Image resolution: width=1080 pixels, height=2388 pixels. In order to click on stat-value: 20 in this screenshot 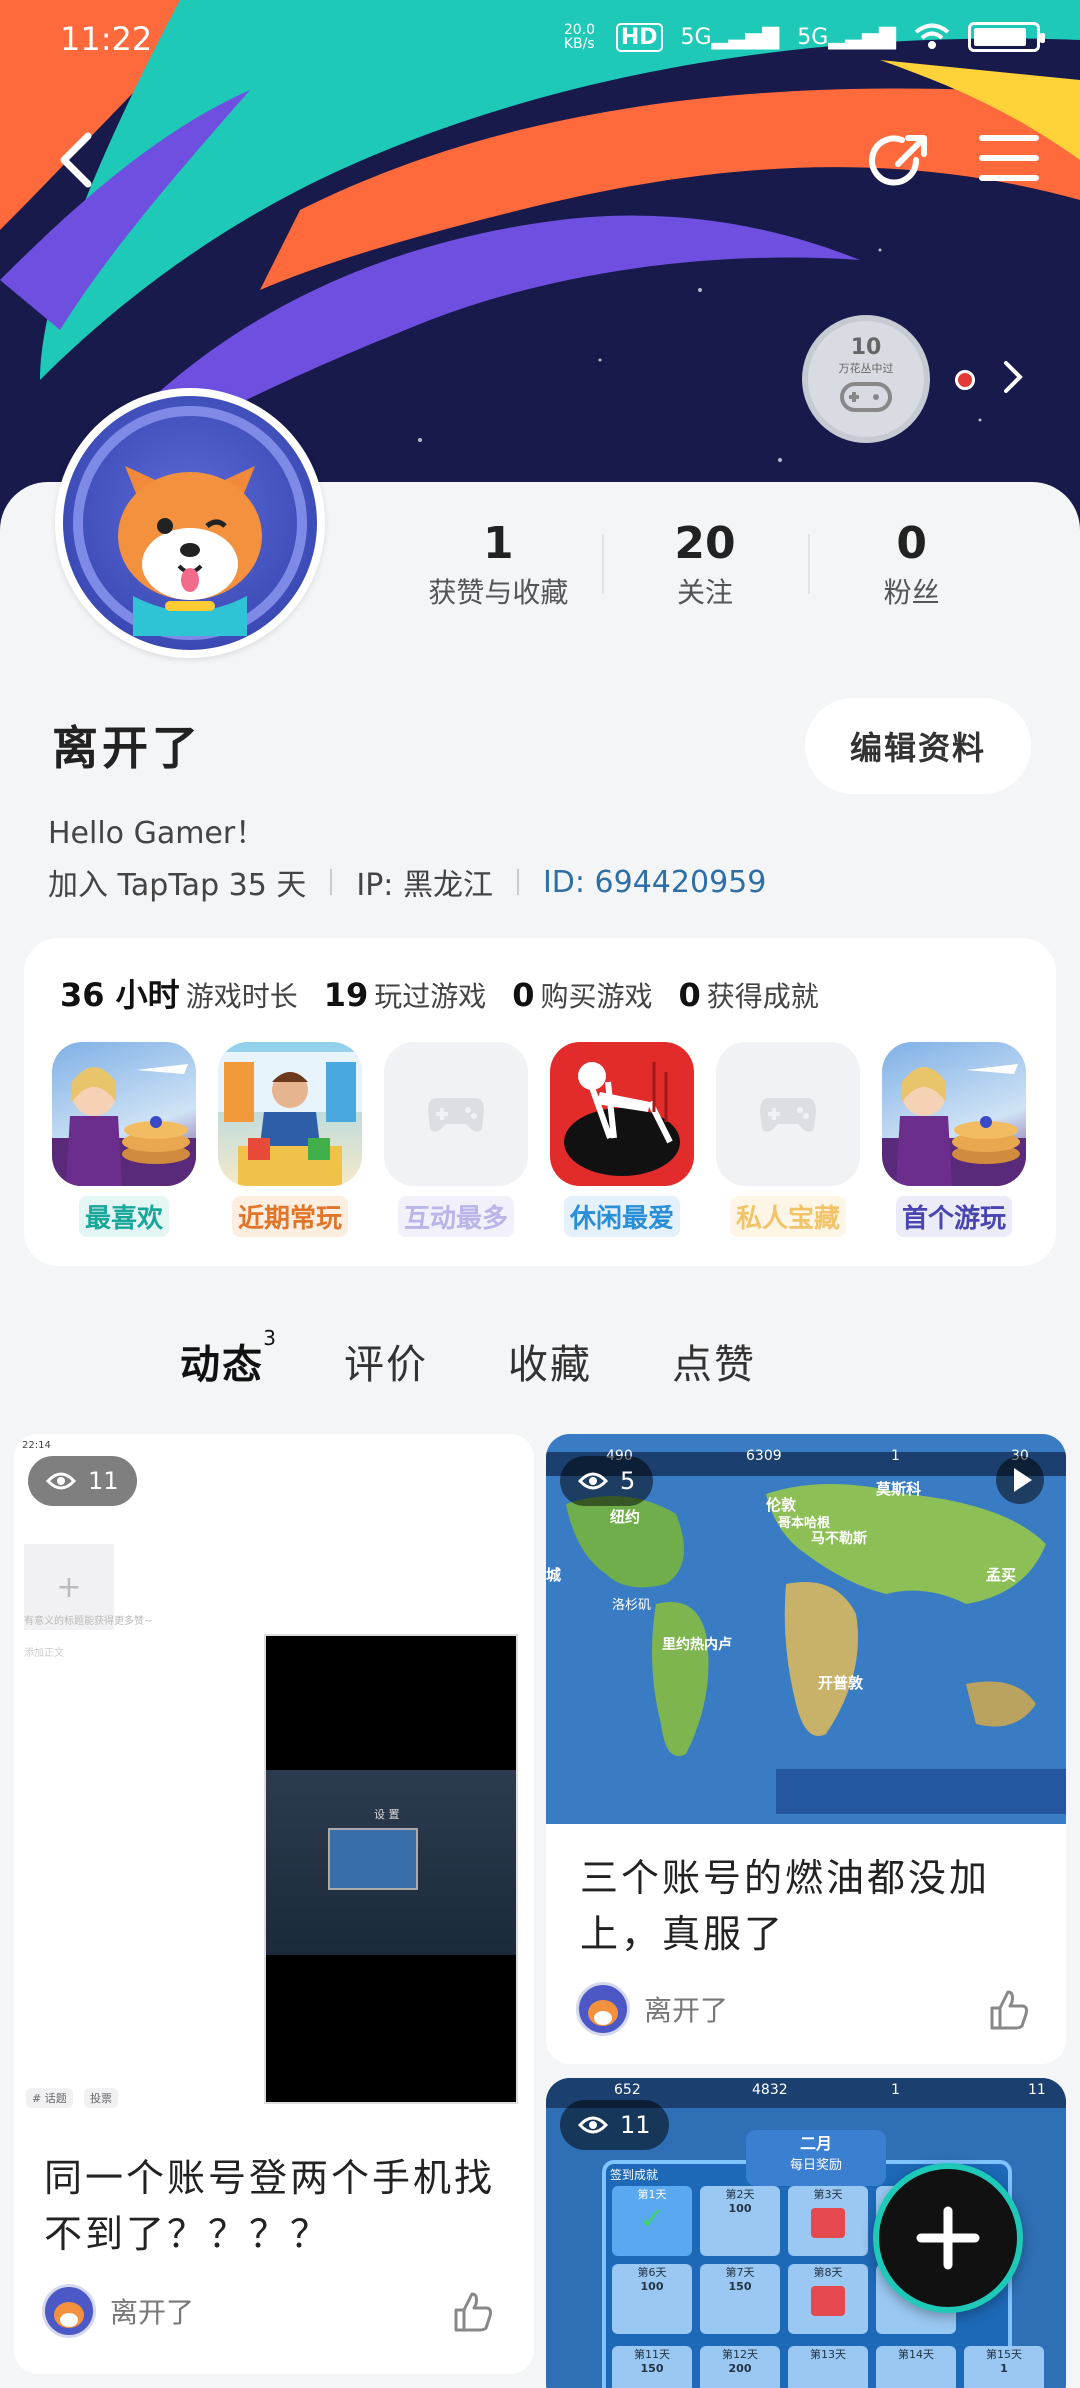, I will do `click(705, 543)`.